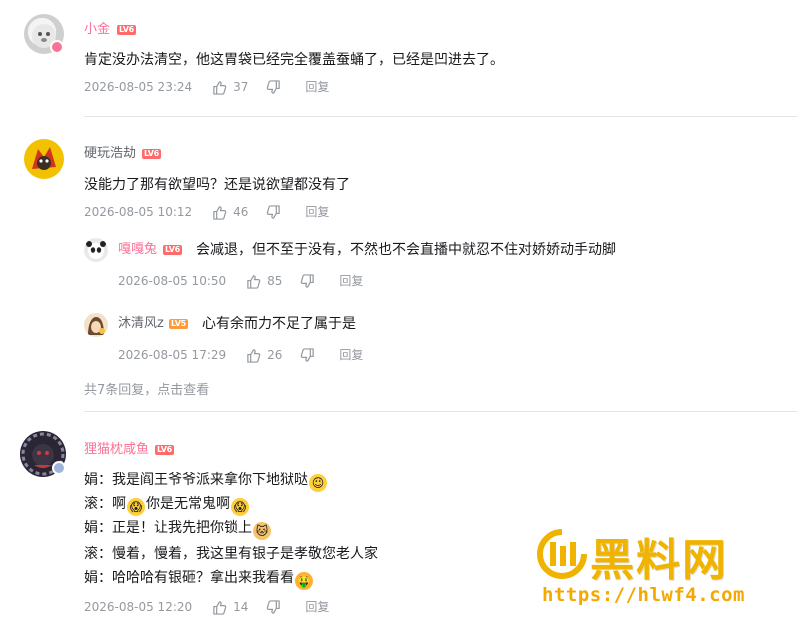 The width and height of the screenshot is (797, 628). I want to click on like-button: 37, so click(230, 87).